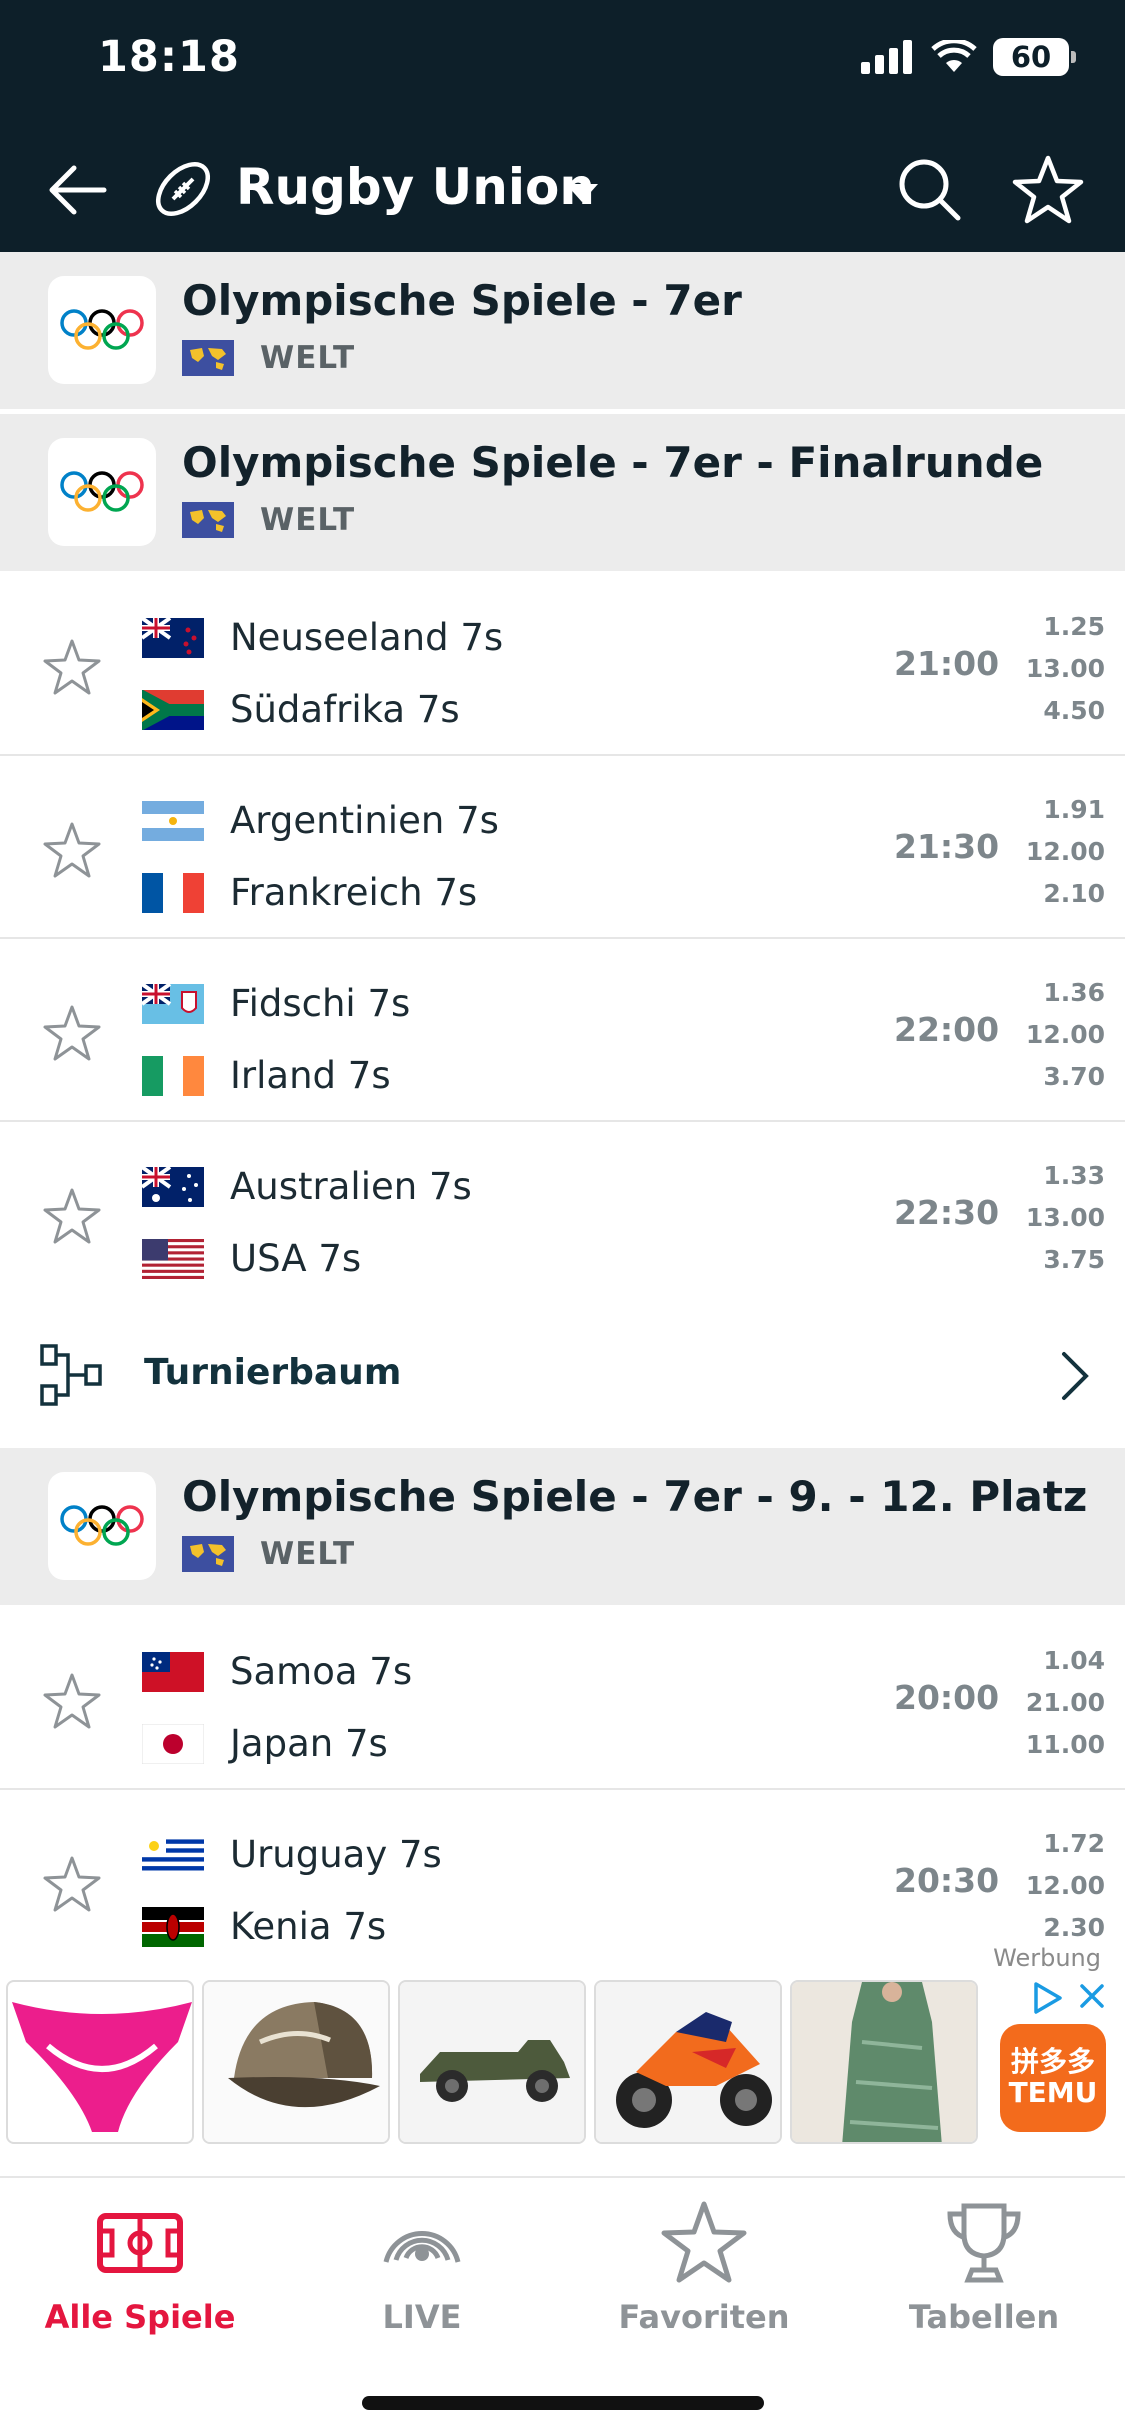  Describe the element at coordinates (1074, 1076) in the screenshot. I see `odds-away: 3.70` at that location.